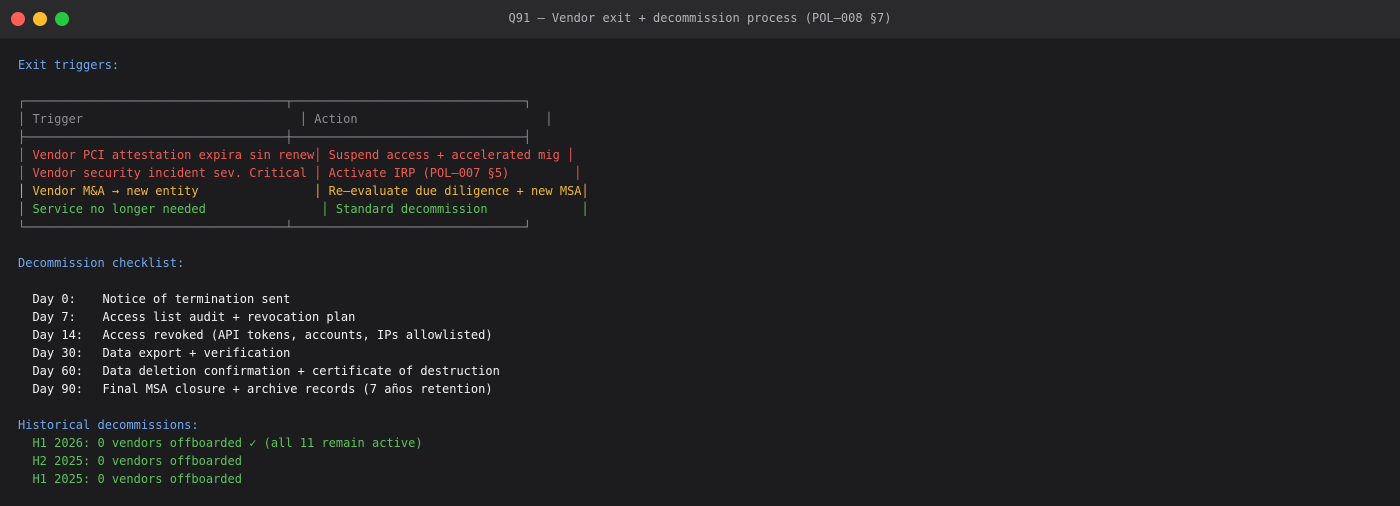 The width and height of the screenshot is (1400, 506). I want to click on checklist-item: Day 30: Data export + verification, so click(709, 353).